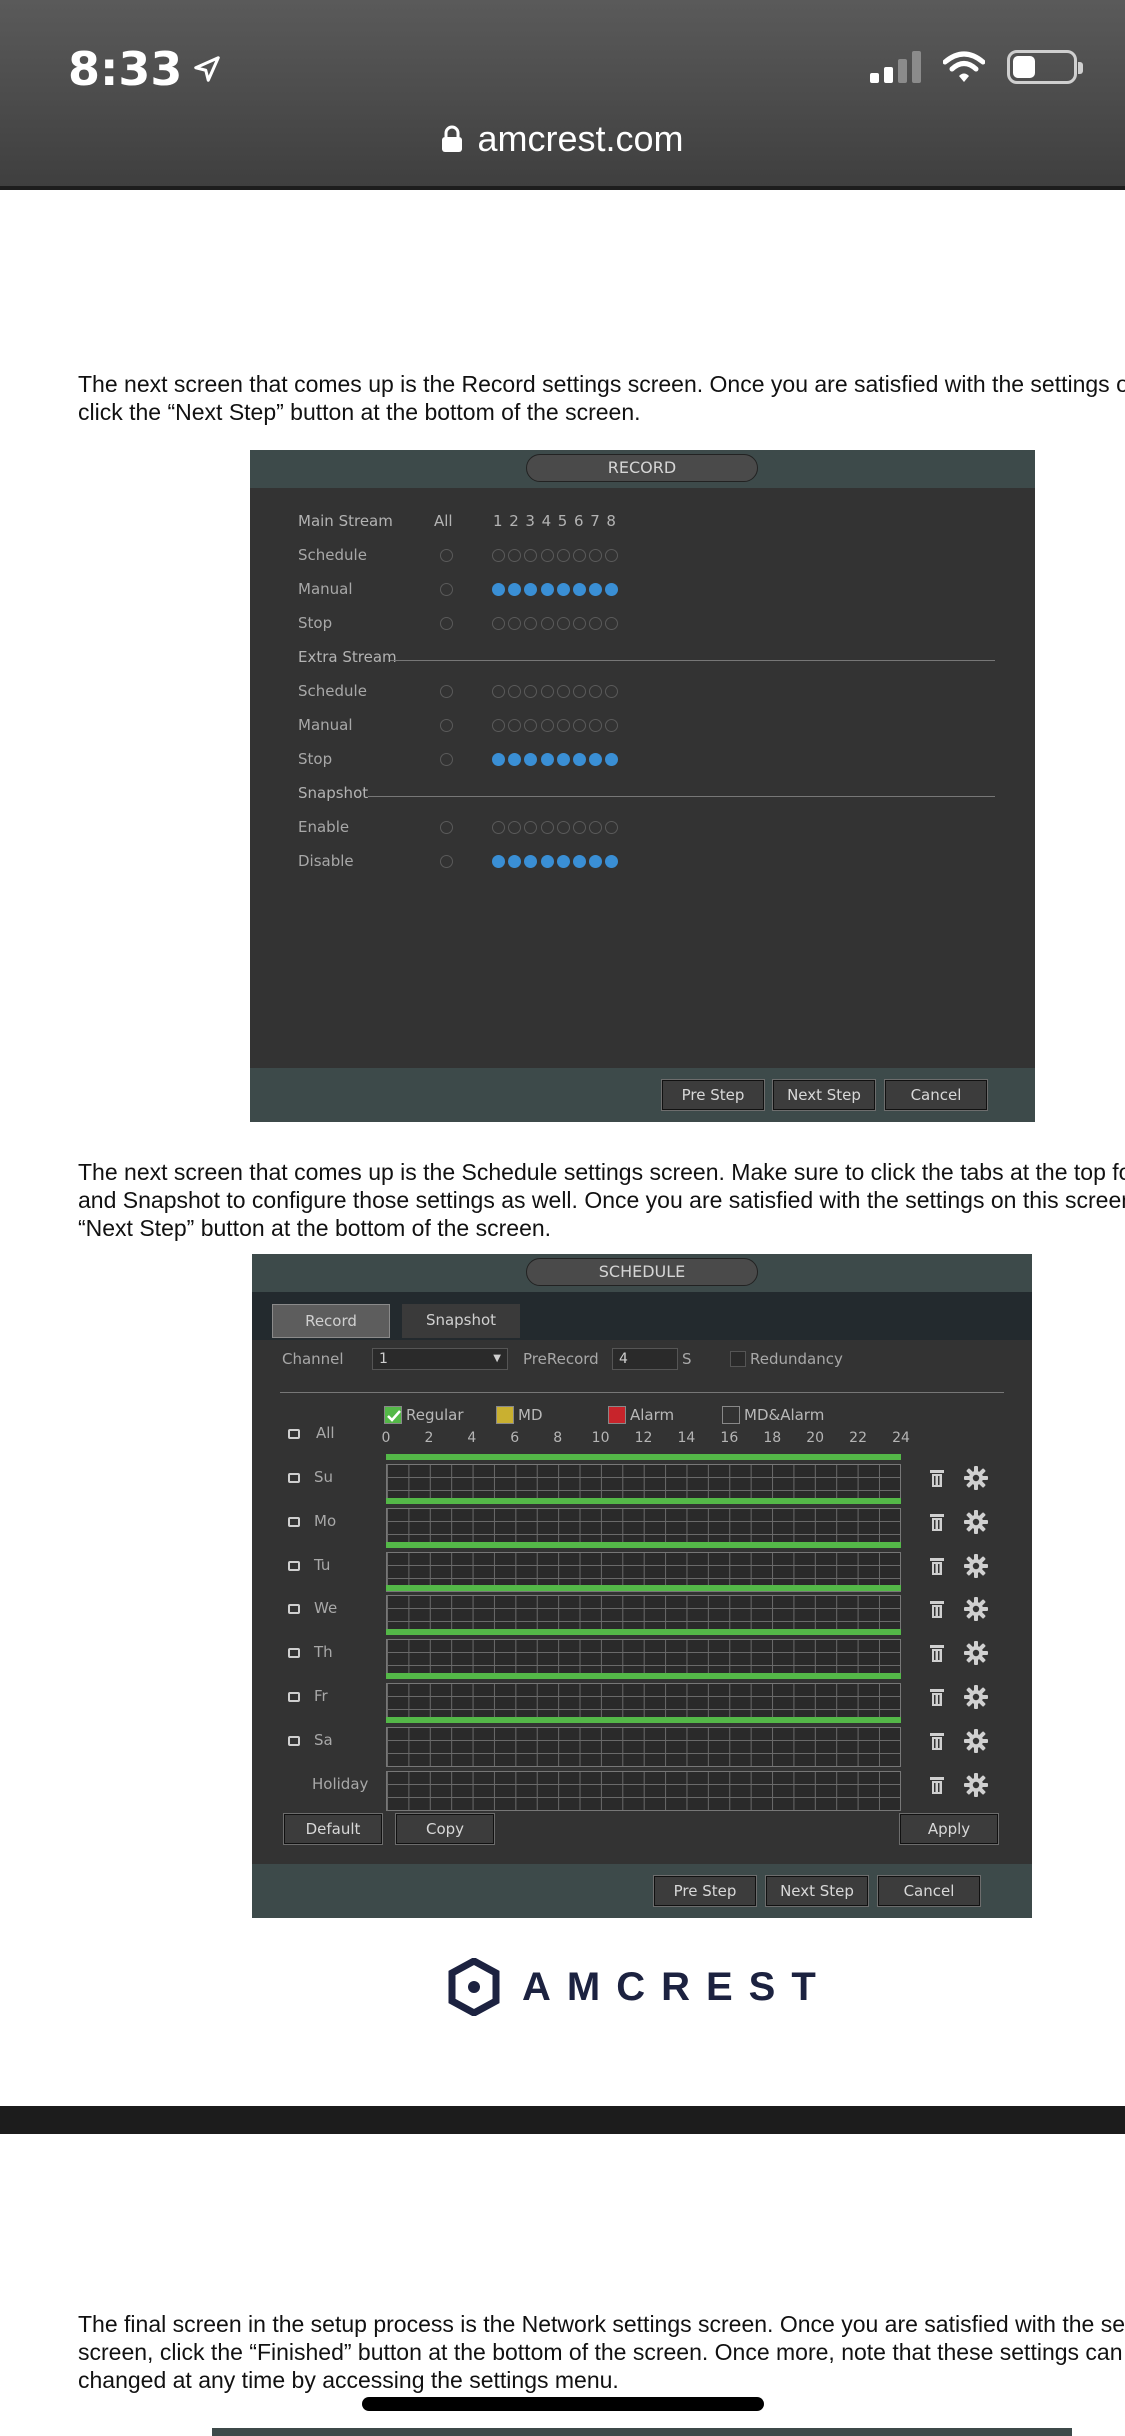  I want to click on record-pre-step-button: Pre Step, so click(713, 1095).